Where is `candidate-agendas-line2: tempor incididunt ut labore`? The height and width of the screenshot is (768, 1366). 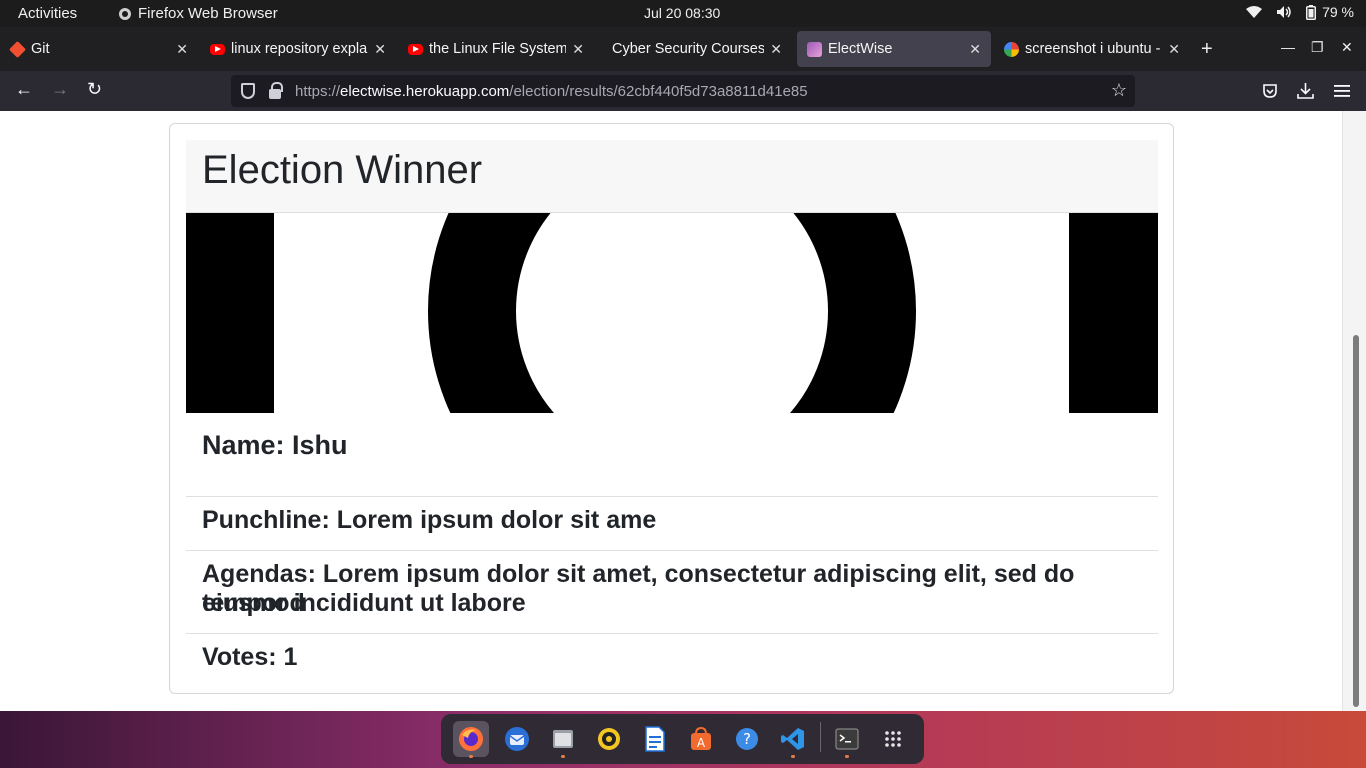 candidate-agendas-line2: tempor incididunt ut labore is located at coordinates (364, 603).